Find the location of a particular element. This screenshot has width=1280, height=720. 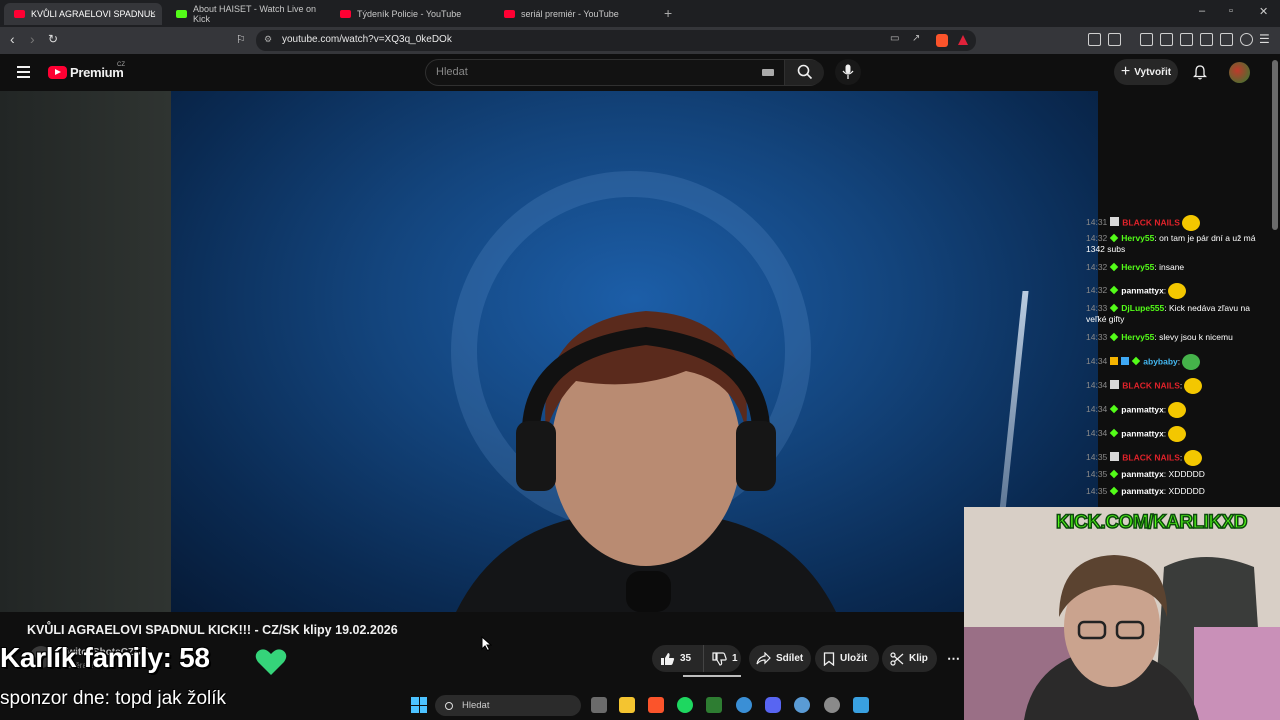

app-icon is located at coordinates (714, 705).